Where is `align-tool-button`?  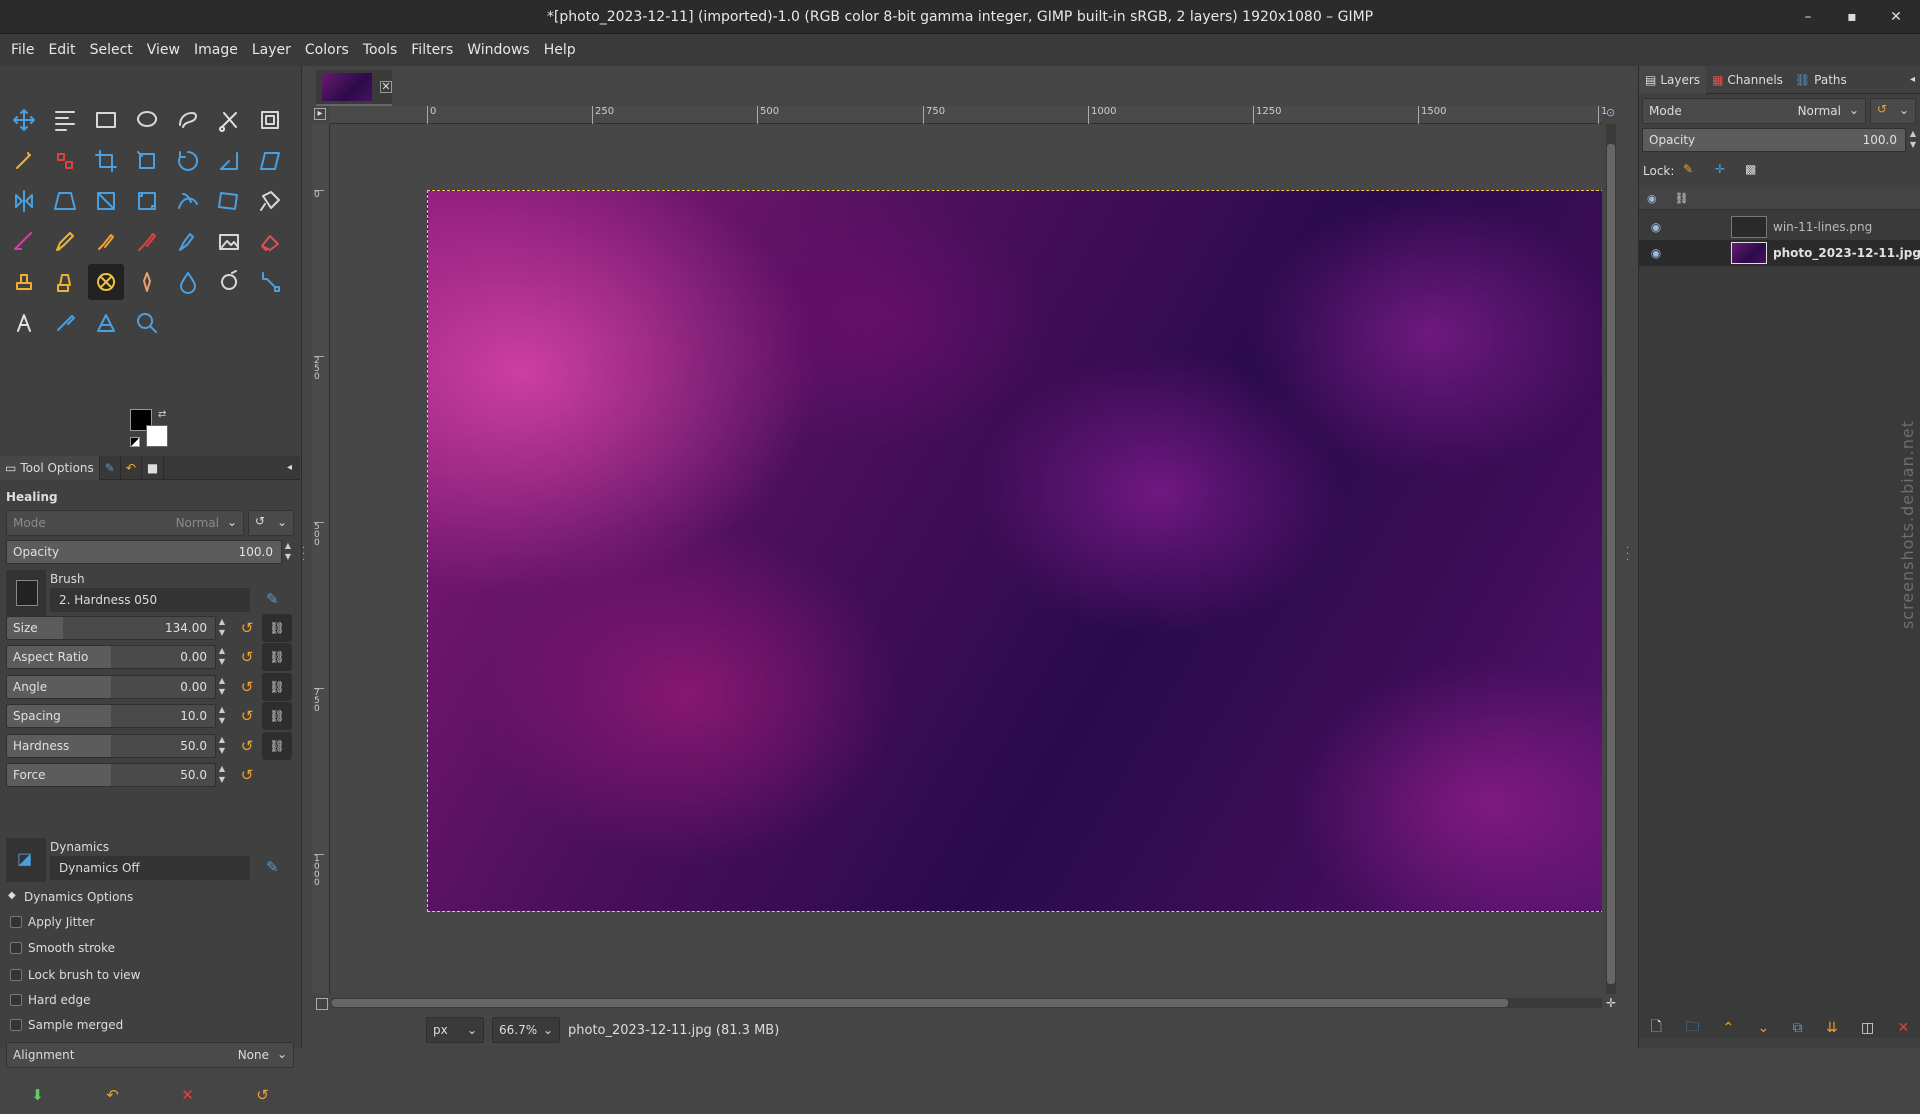
align-tool-button is located at coordinates (65, 120).